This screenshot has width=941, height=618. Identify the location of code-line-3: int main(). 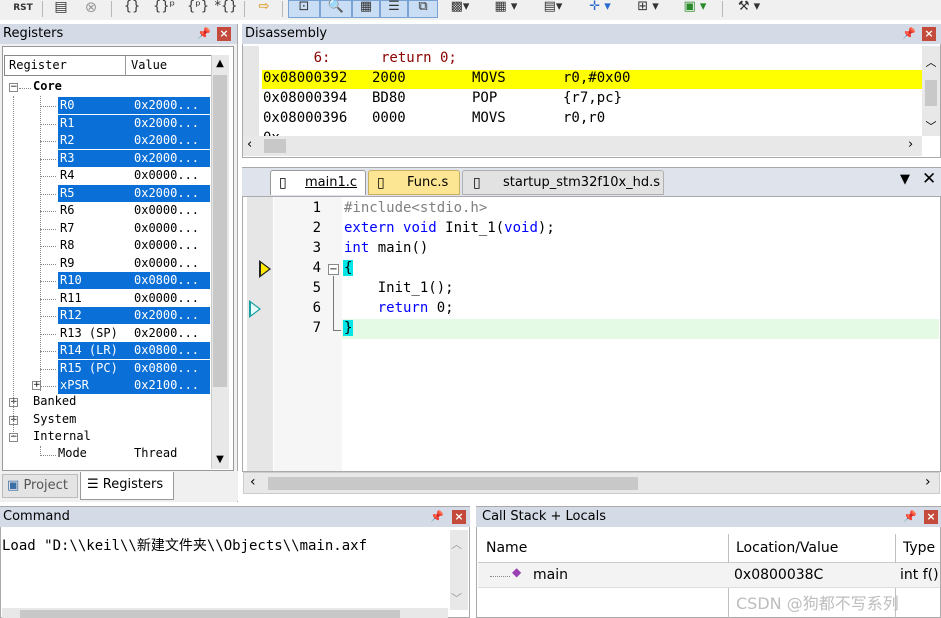
(386, 248).